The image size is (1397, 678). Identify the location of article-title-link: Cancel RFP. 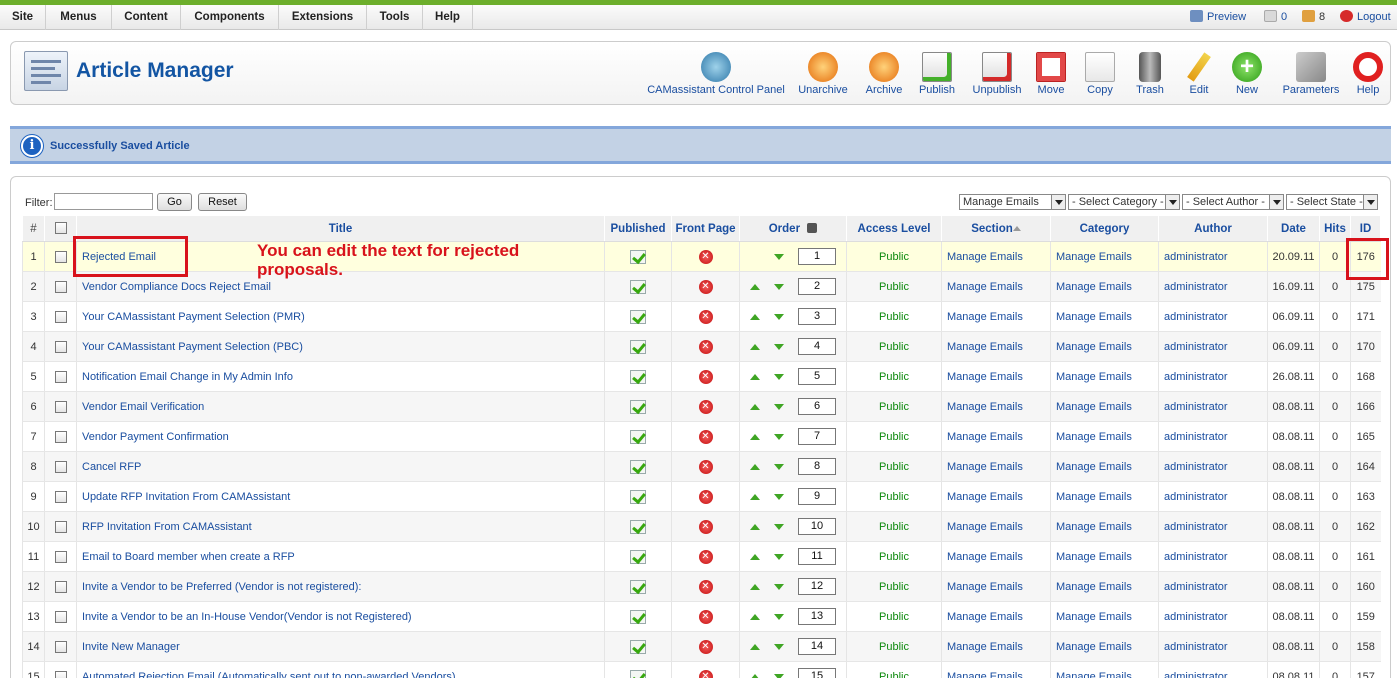
(111, 467).